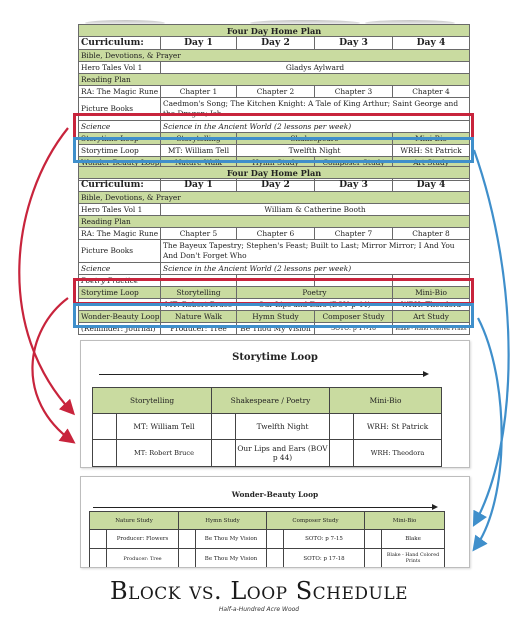 This screenshot has height=625, width=518. What do you see at coordinates (53, 370) in the screenshot?
I see `red-arrow-week2` at bounding box center [53, 370].